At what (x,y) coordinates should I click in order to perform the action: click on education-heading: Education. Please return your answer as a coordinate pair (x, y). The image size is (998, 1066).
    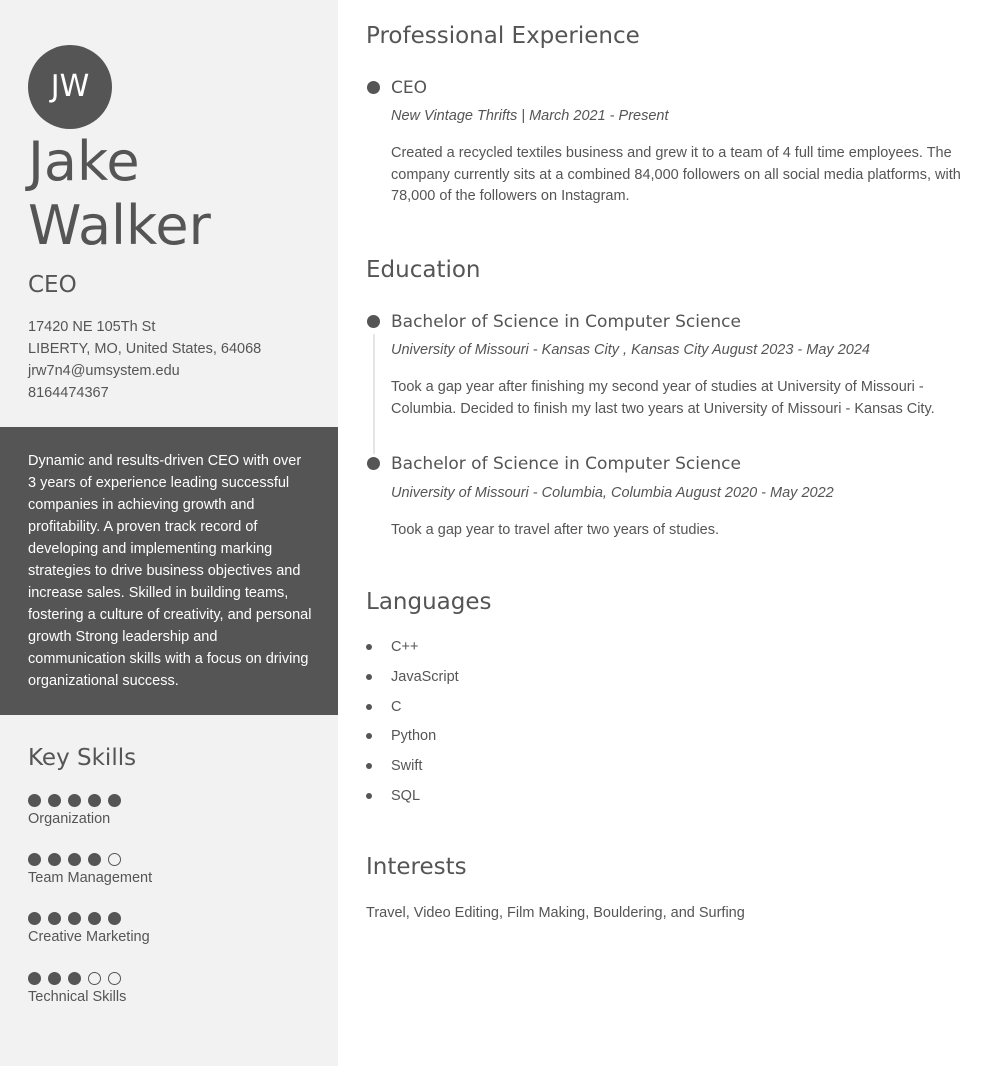
    Looking at the image, I should click on (423, 270).